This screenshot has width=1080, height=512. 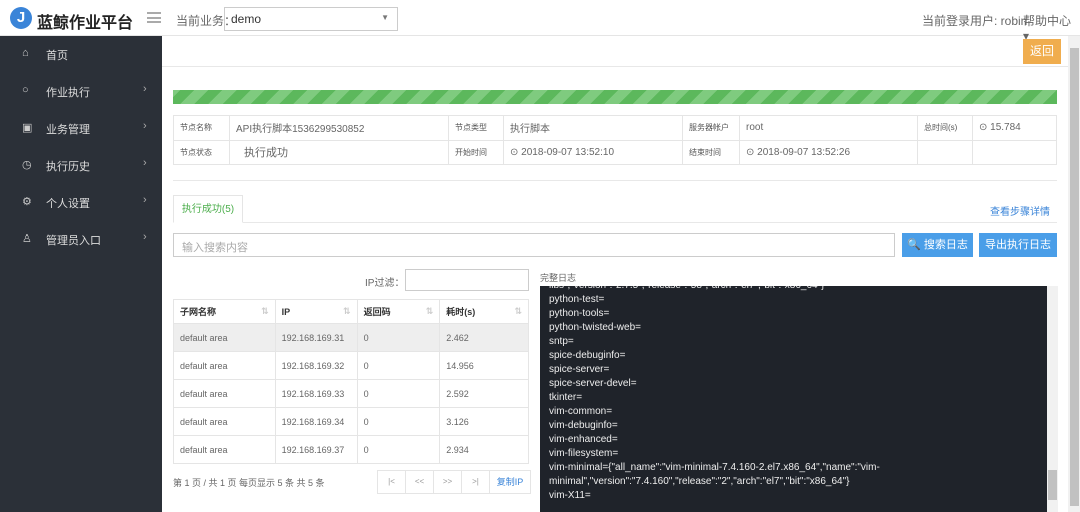 I want to click on column-header: IP ⇅, so click(x=316, y=311).